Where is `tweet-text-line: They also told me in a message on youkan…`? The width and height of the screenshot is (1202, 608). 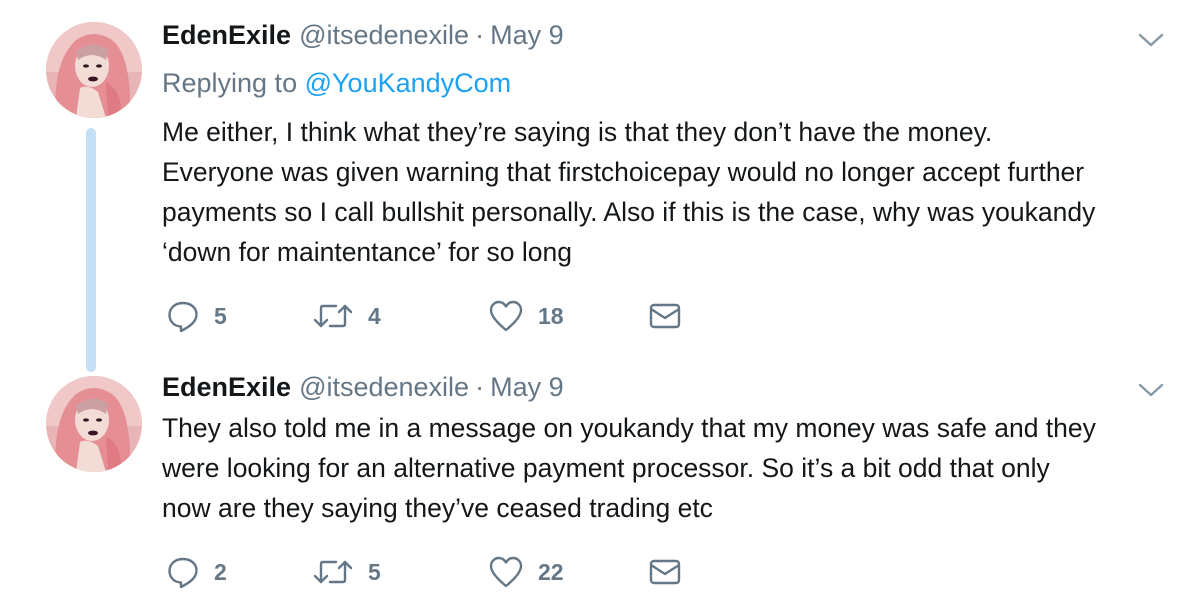 tweet-text-line: They also told me in a message on youkan… is located at coordinates (629, 428).